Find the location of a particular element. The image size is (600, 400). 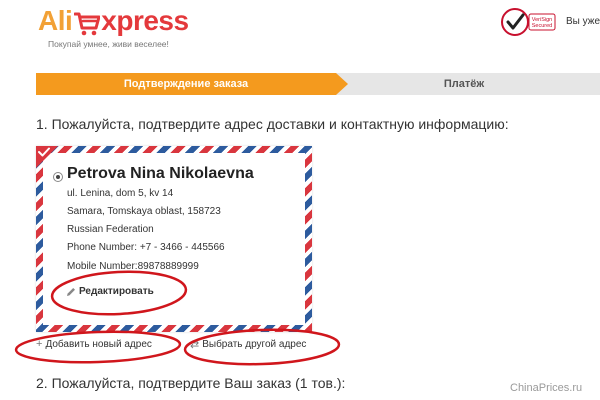

address-country: Russian Federation is located at coordinates (110, 229).